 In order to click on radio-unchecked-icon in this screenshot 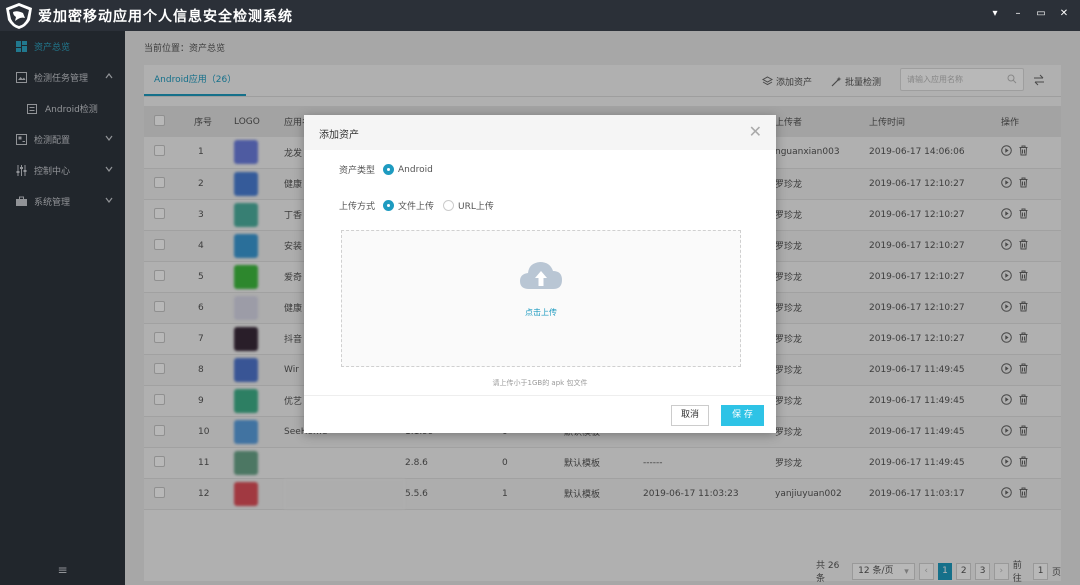, I will do `click(449, 205)`.